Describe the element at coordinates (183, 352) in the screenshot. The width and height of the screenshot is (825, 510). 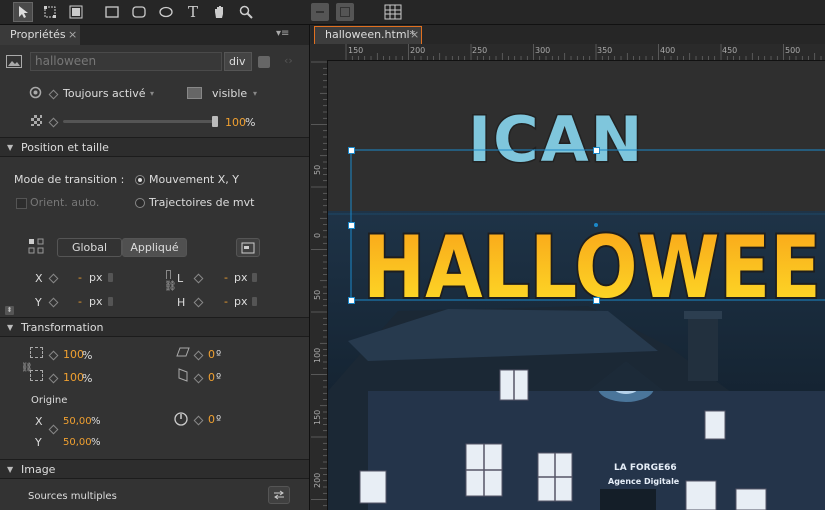
I see `skew-x-icon` at that location.